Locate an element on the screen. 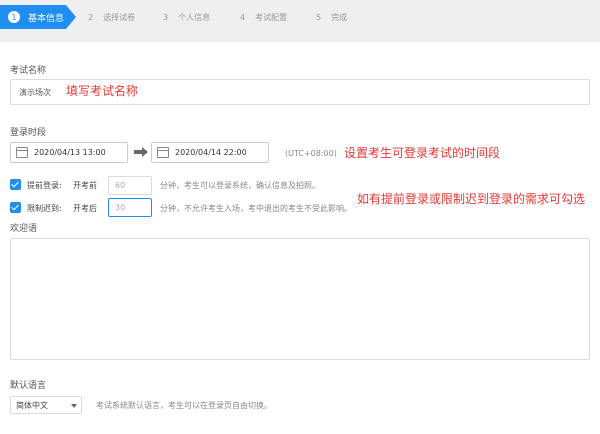 The width and height of the screenshot is (600, 434). step-label: 个人信息 is located at coordinates (194, 17).